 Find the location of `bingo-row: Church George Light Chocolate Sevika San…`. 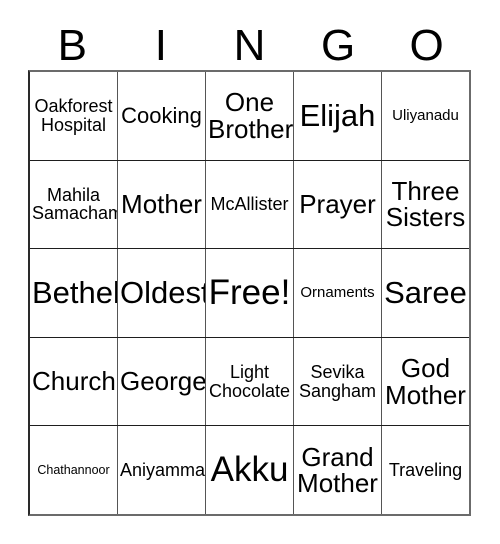

bingo-row: Church George Light Chocolate Sevika San… is located at coordinates (249, 382).